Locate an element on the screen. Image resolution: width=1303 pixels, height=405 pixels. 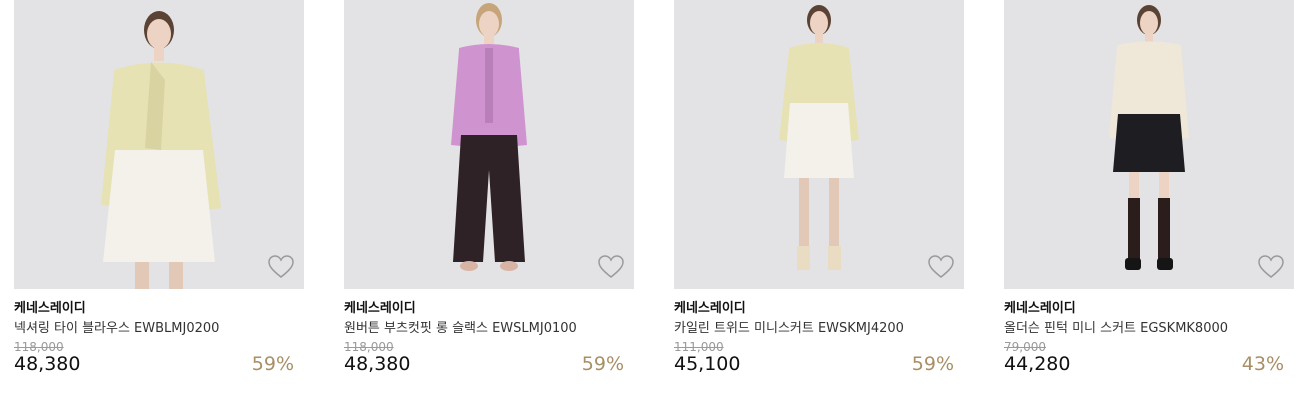
sale-price: 45,100 is located at coordinates (707, 364).